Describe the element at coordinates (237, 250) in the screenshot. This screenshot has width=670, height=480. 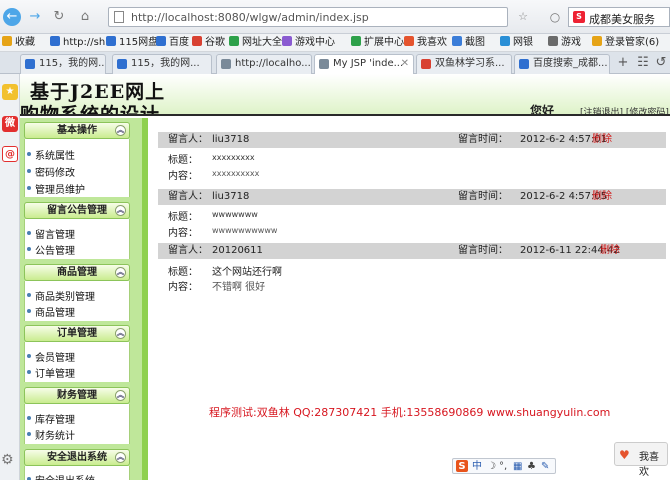
I see `message-author: 20120611` at that location.